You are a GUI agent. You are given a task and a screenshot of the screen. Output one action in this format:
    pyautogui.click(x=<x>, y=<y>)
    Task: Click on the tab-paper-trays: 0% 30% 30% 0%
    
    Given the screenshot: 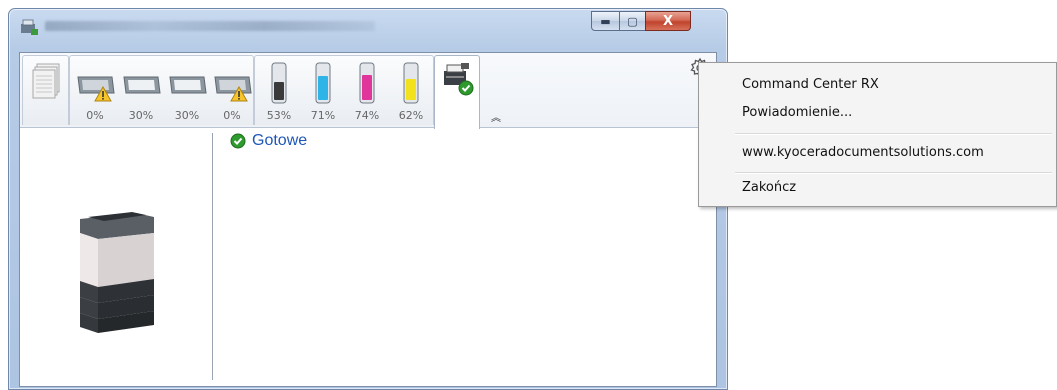 What is the action you would take?
    pyautogui.click(x=161, y=90)
    